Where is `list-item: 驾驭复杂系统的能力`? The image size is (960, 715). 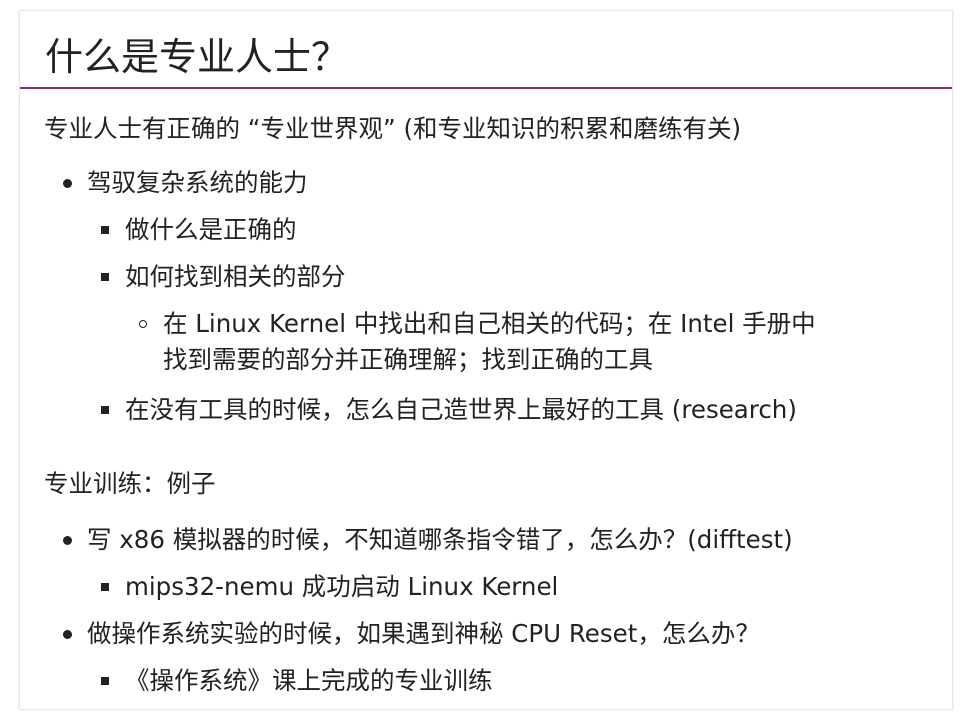
list-item: 驾驭复杂系统的能力 is located at coordinates (197, 182).